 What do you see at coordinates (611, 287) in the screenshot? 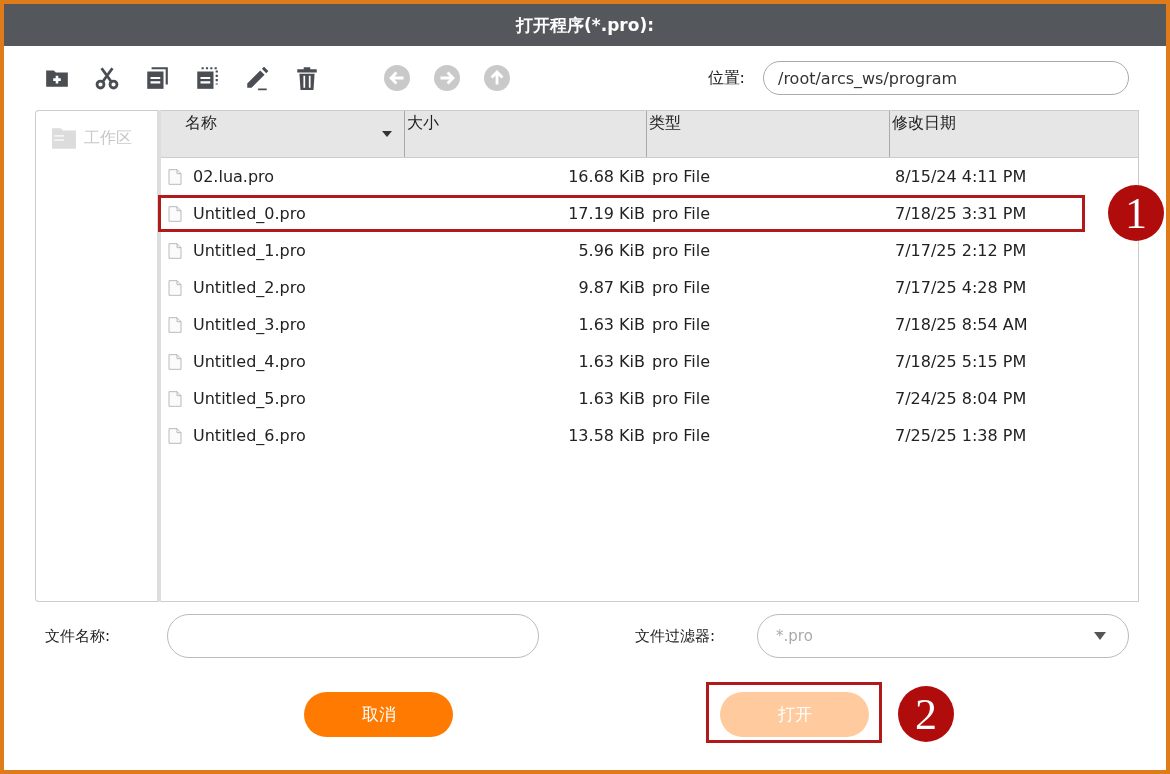
I see `file-size: 9.87 KiB` at bounding box center [611, 287].